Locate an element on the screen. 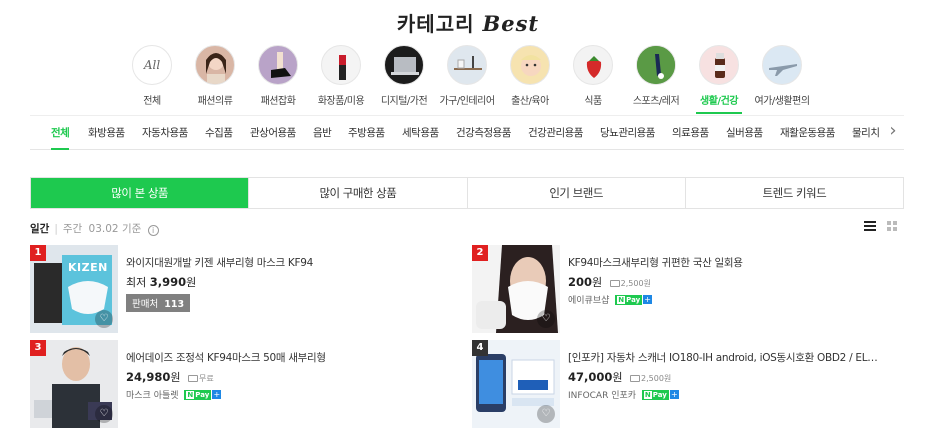 The height and width of the screenshot is (434, 936). store-row: INFOCAR 인포카 N Pay + is located at coordinates (623, 394).